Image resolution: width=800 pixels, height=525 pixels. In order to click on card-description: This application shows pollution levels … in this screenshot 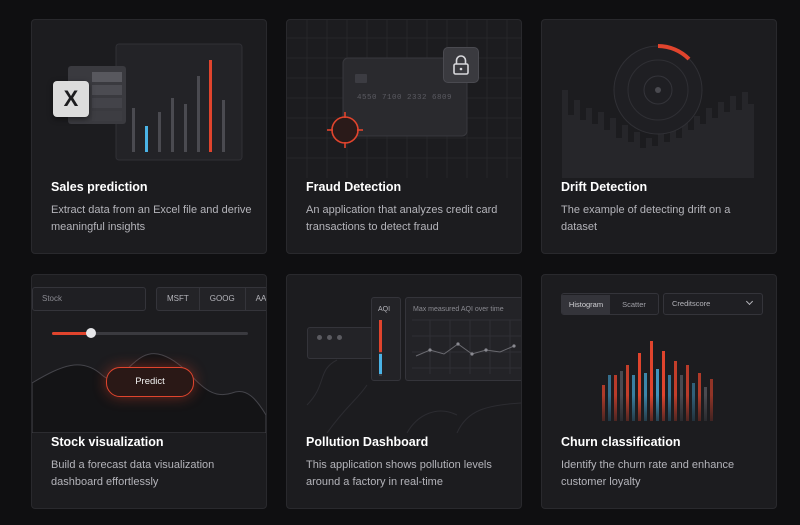, I will do `click(399, 473)`.